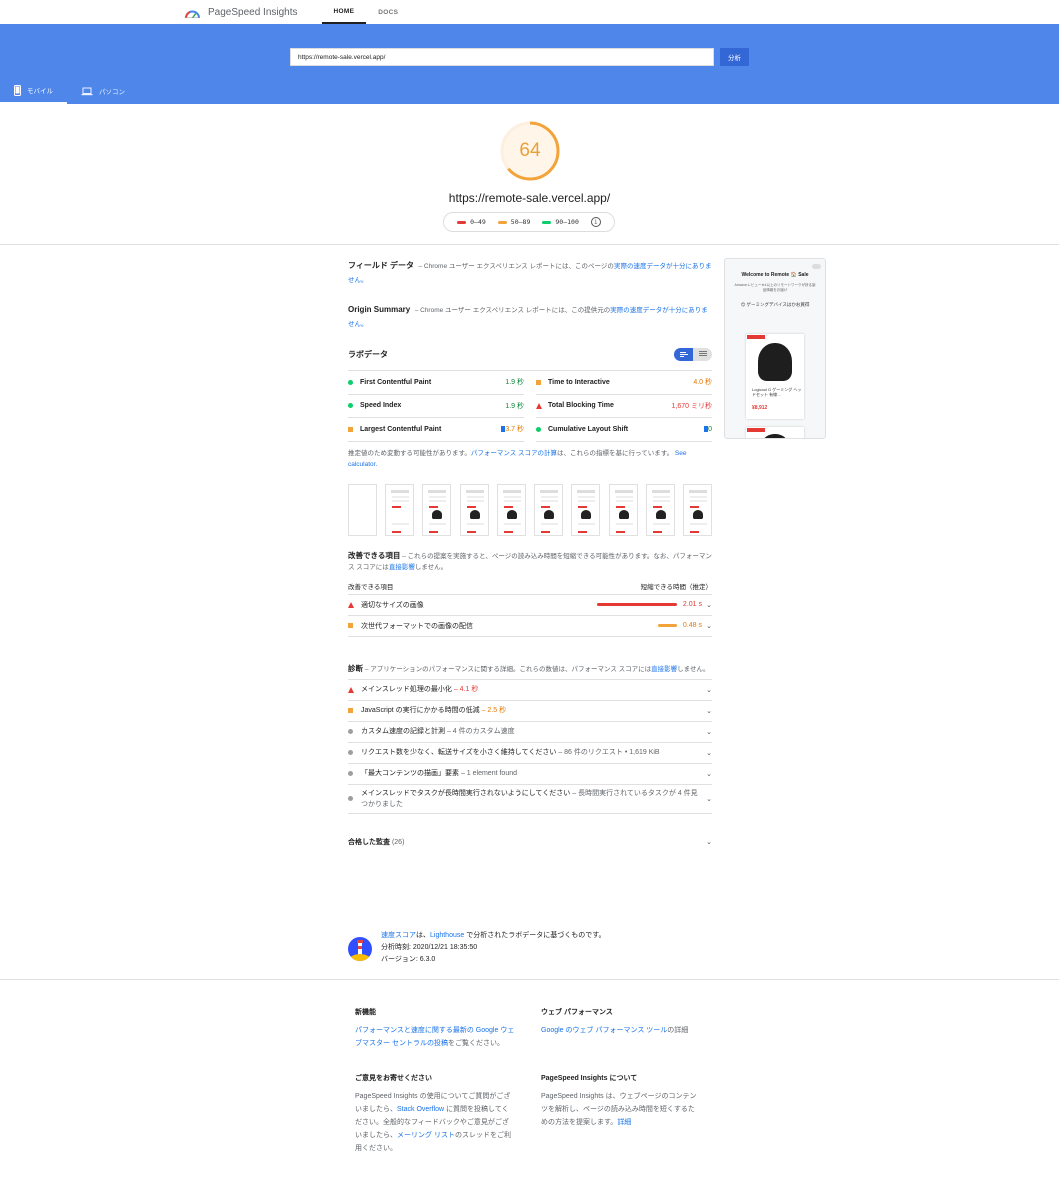  Describe the element at coordinates (398, 935) in the screenshot. I see `speed-score-link: 速度スコア` at that location.